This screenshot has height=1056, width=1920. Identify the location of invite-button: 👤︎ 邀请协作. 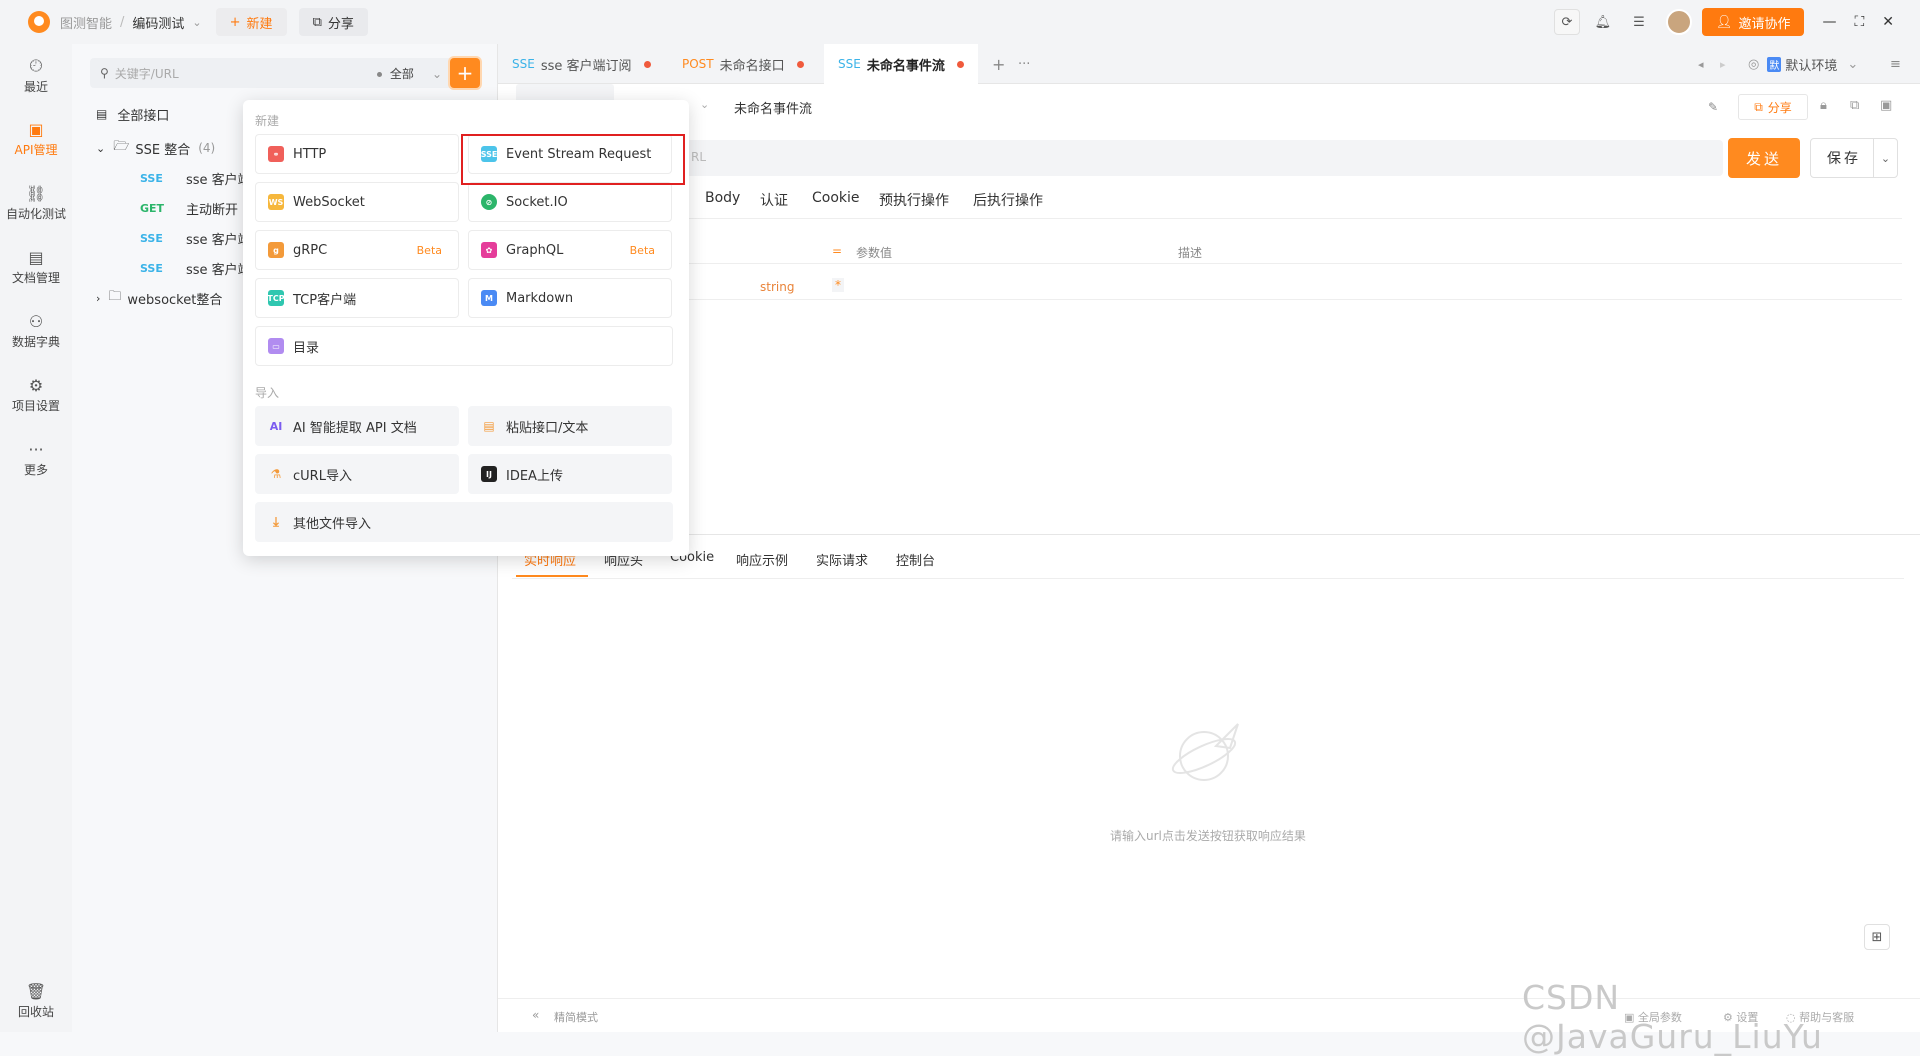
(1753, 22).